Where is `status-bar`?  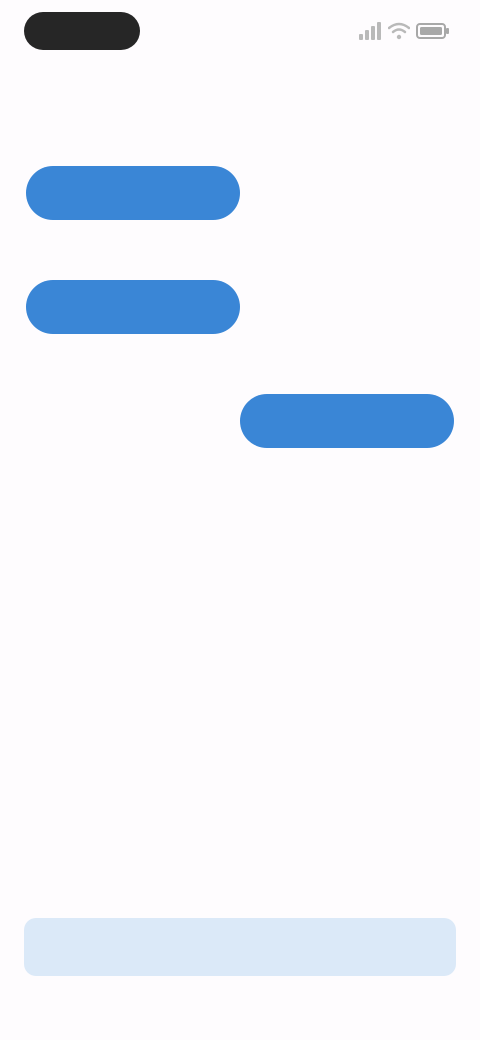 status-bar is located at coordinates (240, 32).